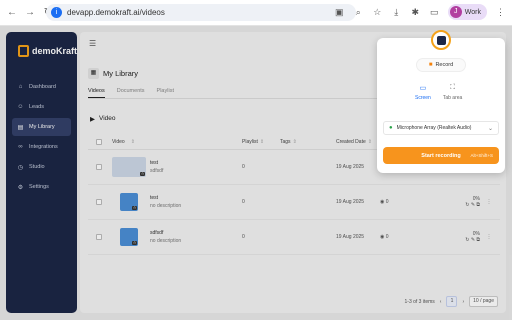  What do you see at coordinates (165, 233) in the screenshot?
I see `video-title: sdfsdf` at bounding box center [165, 233].